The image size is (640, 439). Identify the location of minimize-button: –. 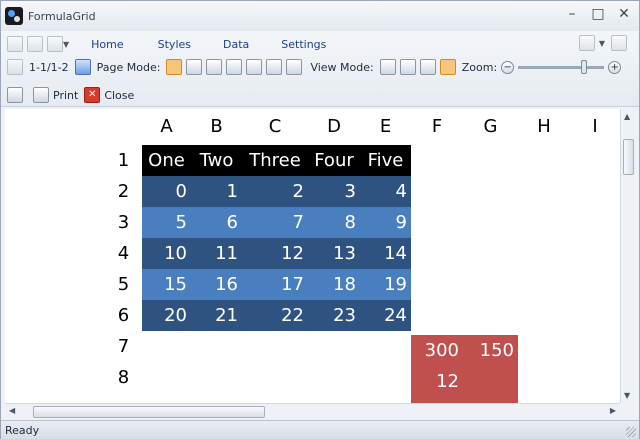
(572, 15).